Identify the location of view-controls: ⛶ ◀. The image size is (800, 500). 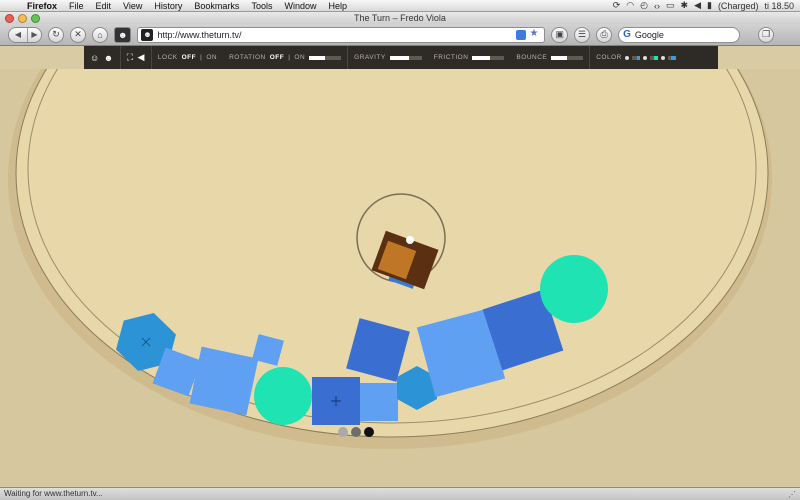
(136, 57).